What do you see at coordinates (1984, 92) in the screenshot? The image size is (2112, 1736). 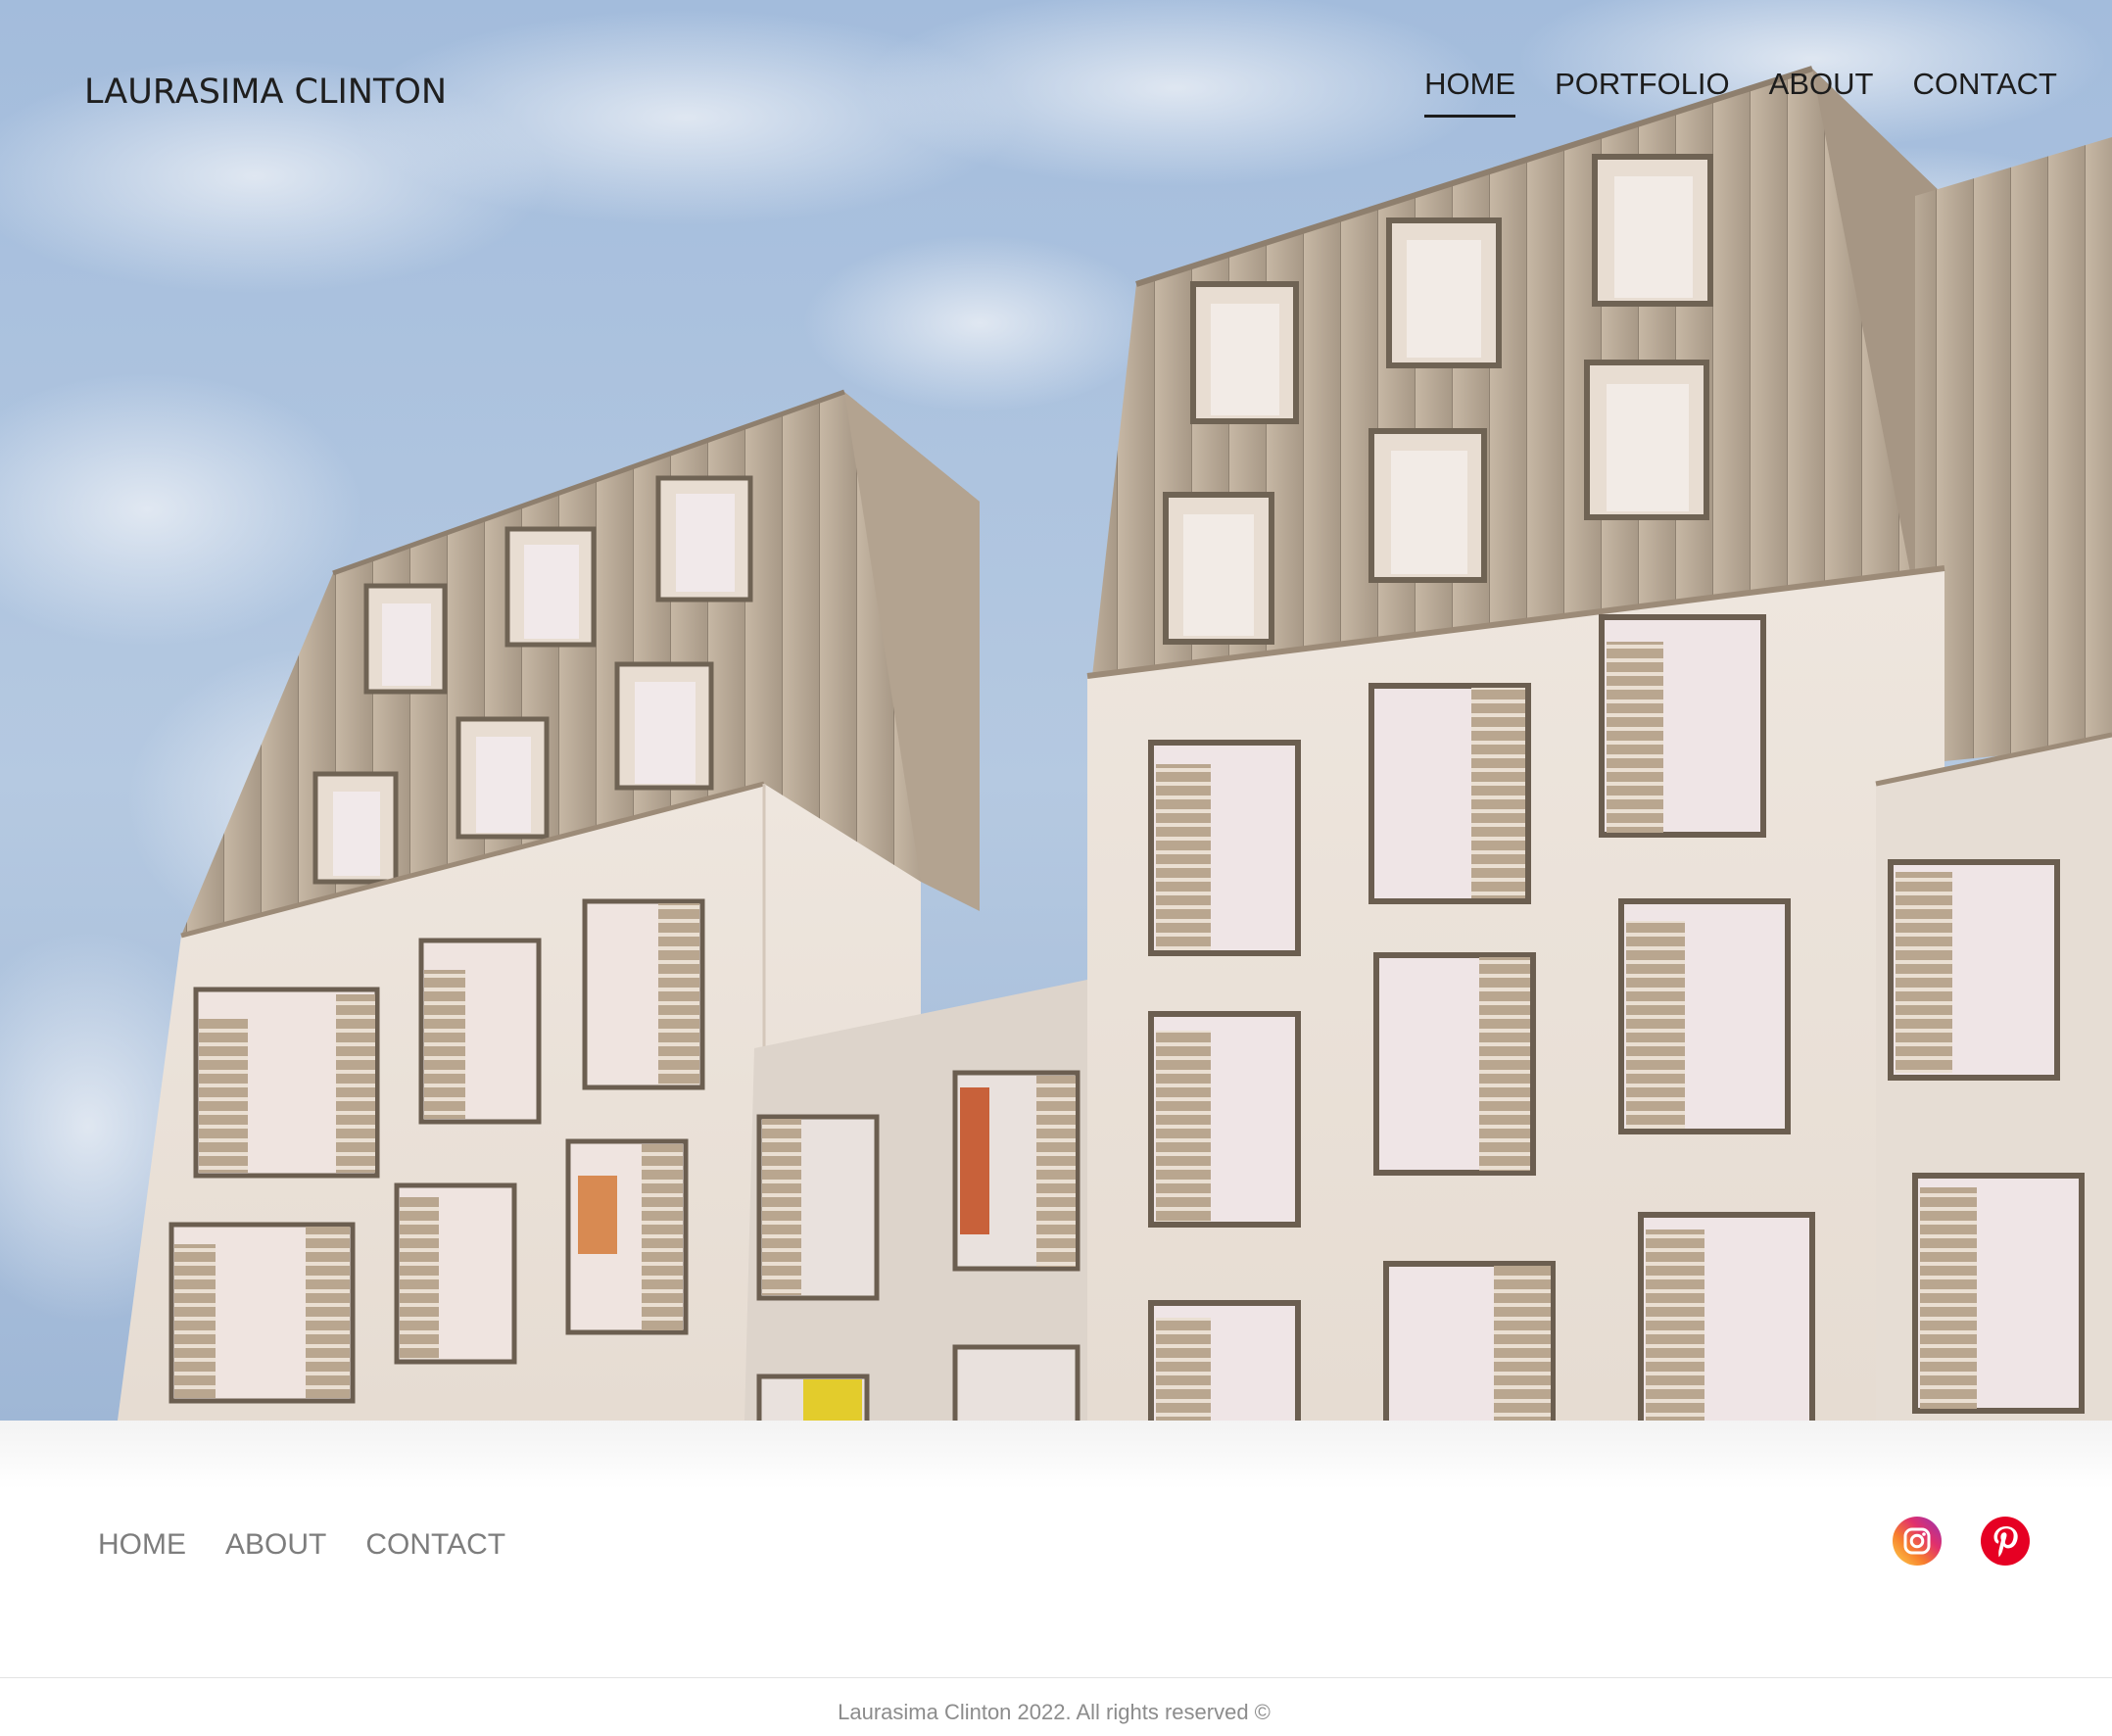 I see `nav-contact-link: CONTACT` at bounding box center [1984, 92].